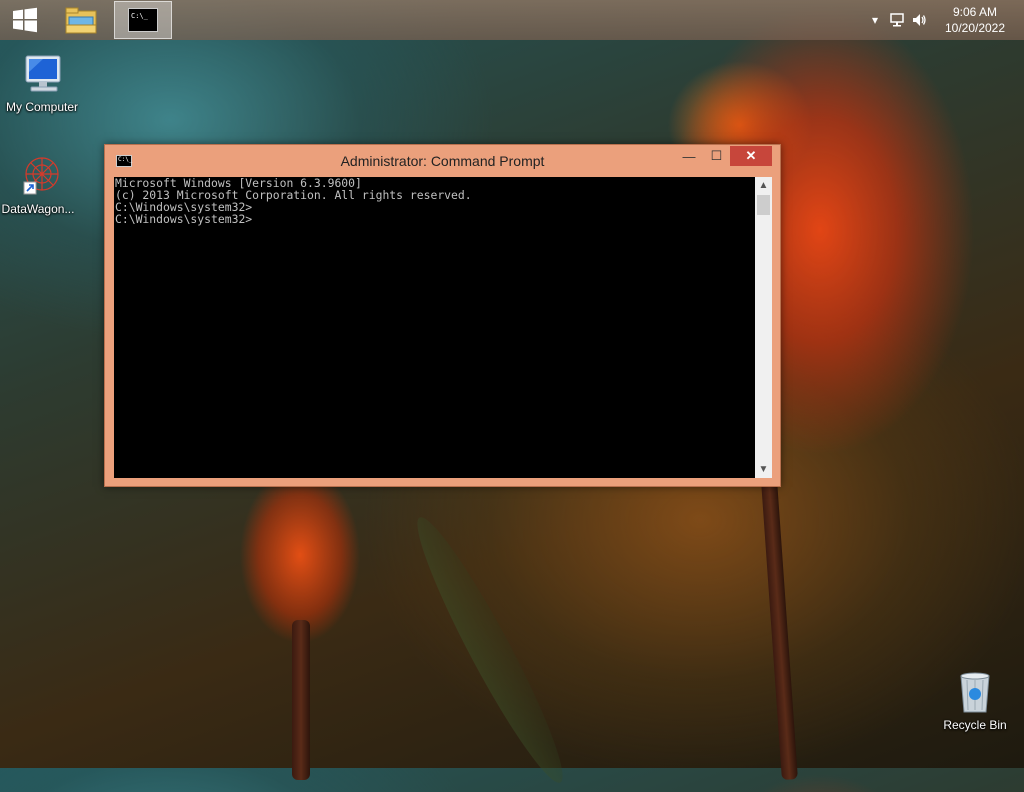 This screenshot has height=792, width=1024. What do you see at coordinates (42, 107) in the screenshot?
I see `desktop-icon-label: My Computer` at bounding box center [42, 107].